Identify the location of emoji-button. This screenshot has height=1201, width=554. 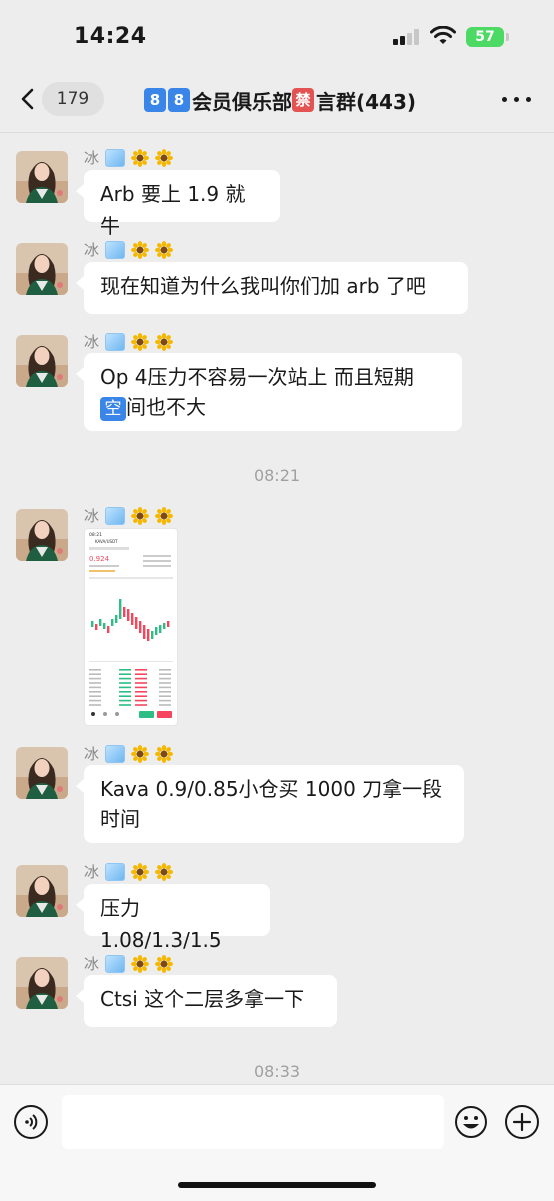
(471, 1122).